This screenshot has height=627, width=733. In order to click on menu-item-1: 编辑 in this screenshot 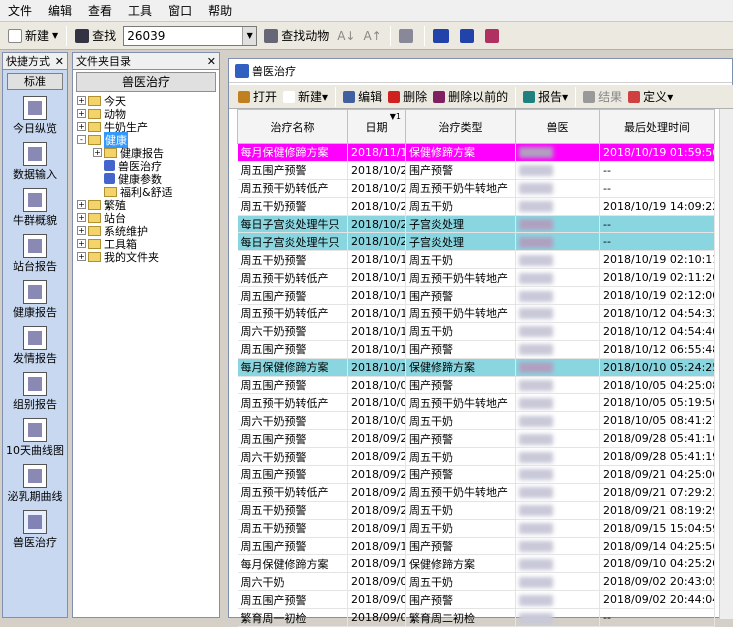, I will do `click(60, 10)`.